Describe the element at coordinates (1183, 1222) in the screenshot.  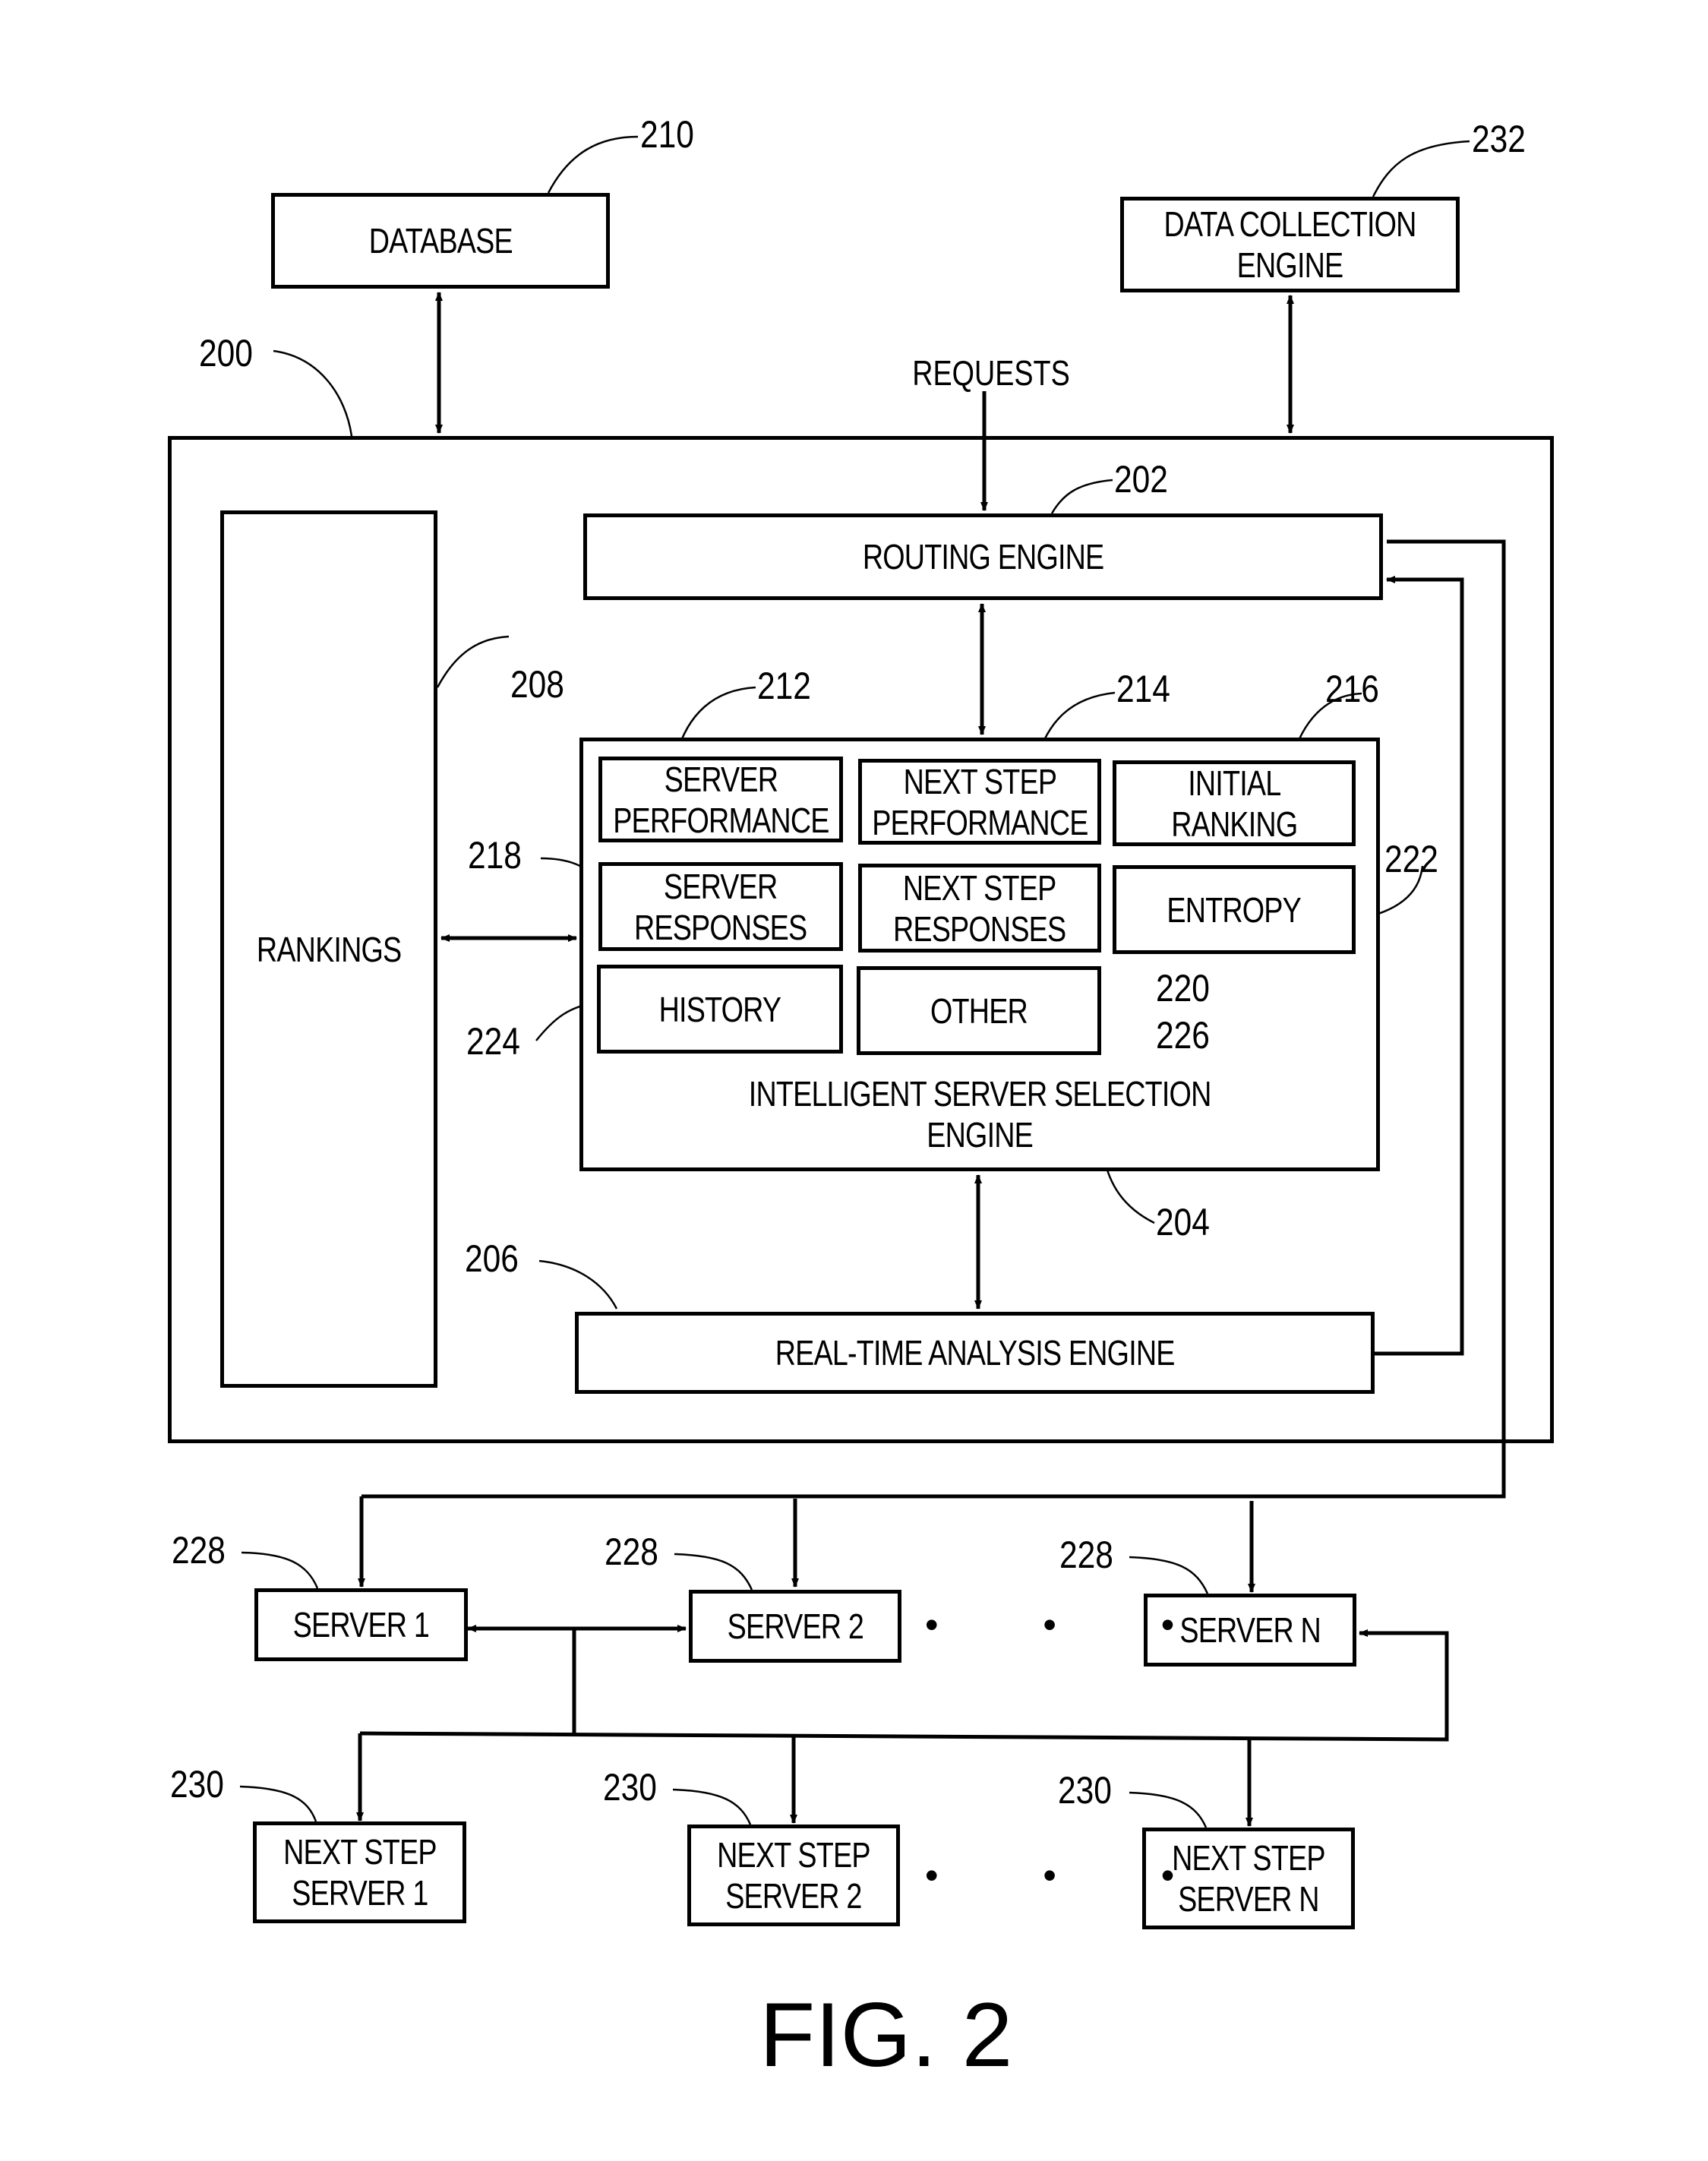
I see `ref-204: 204` at that location.